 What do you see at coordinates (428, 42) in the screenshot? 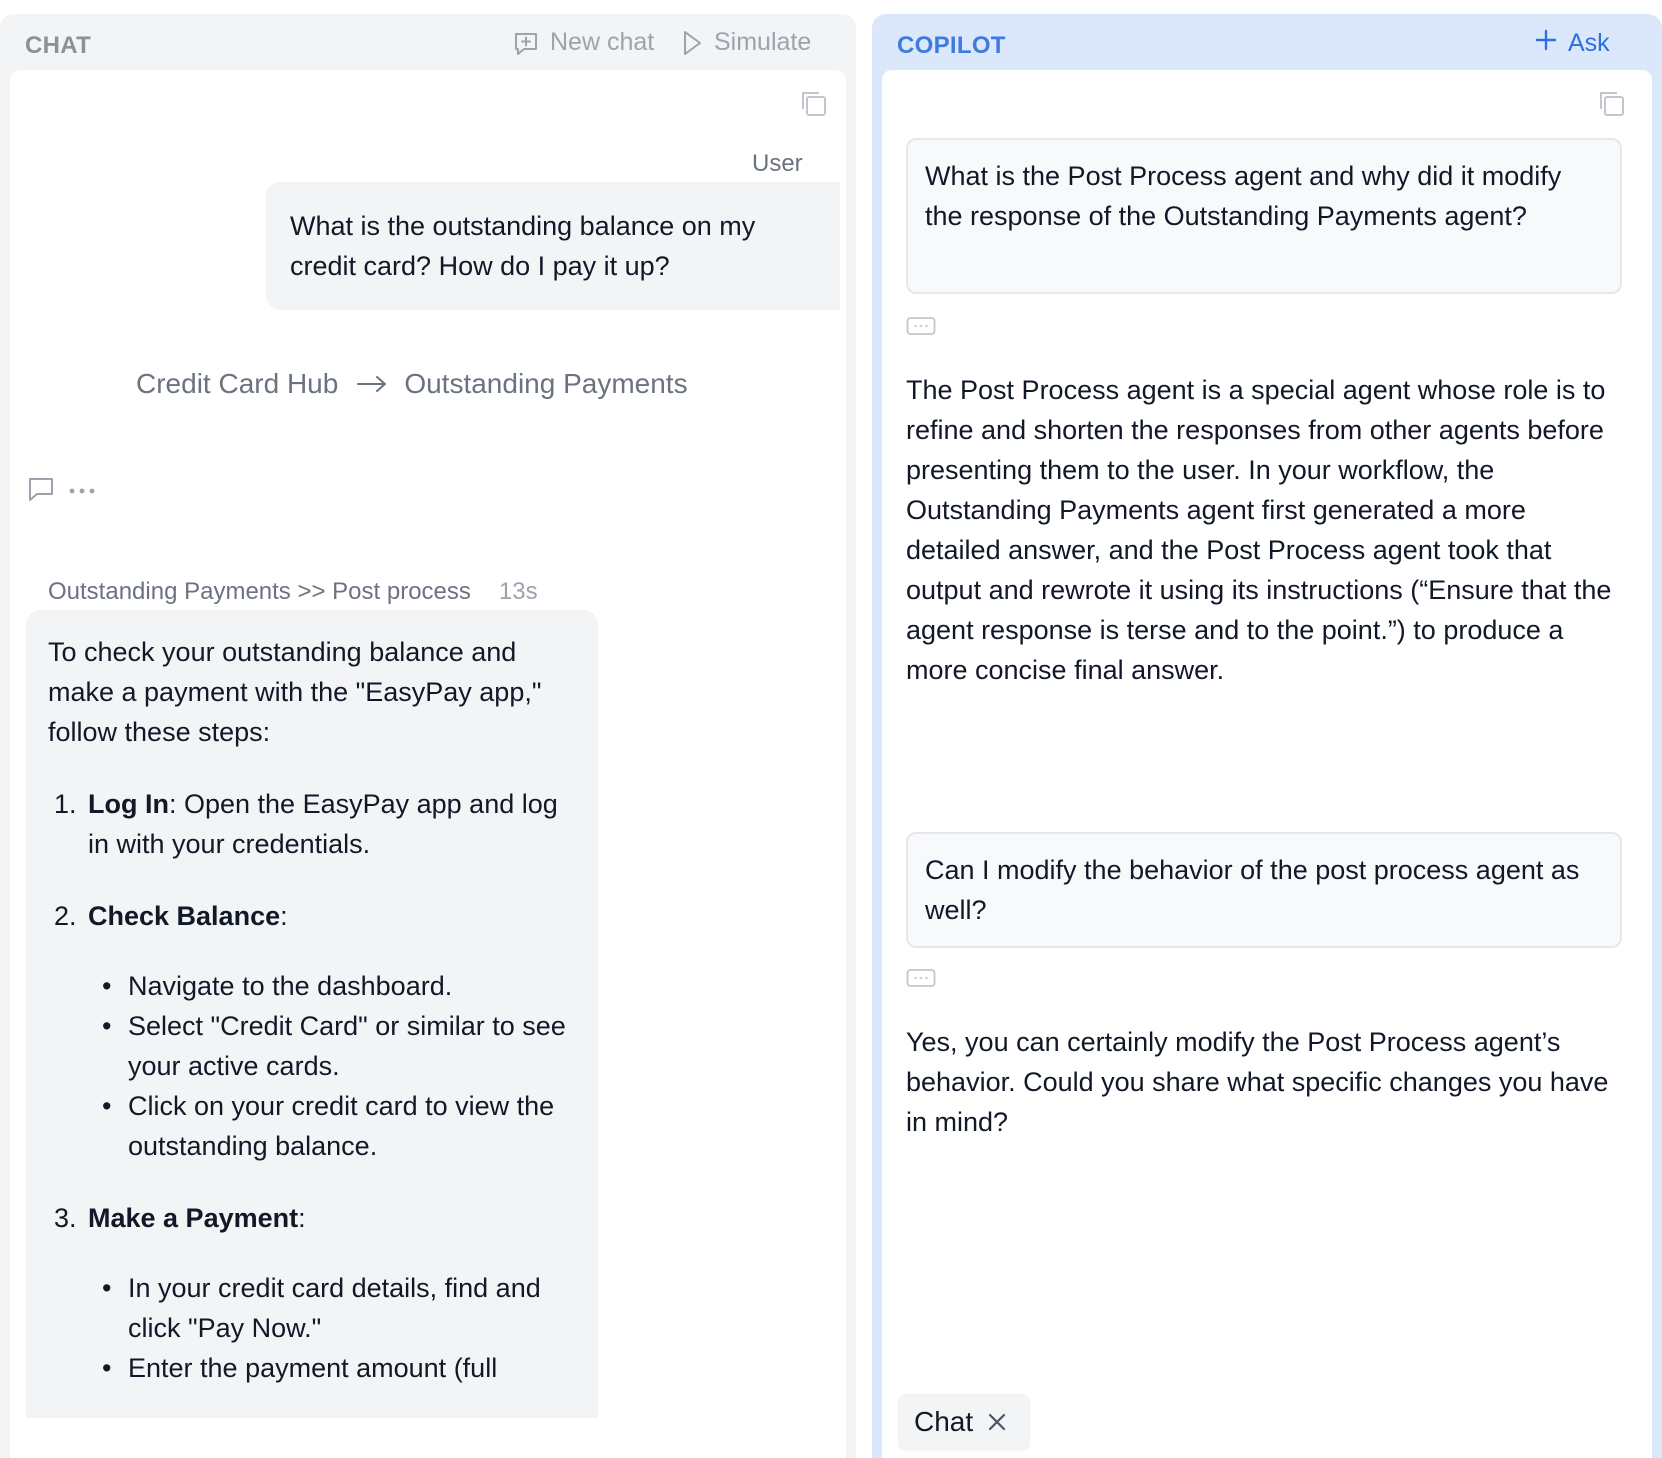
I see `chat-header: CHAT New chat Simulate` at bounding box center [428, 42].